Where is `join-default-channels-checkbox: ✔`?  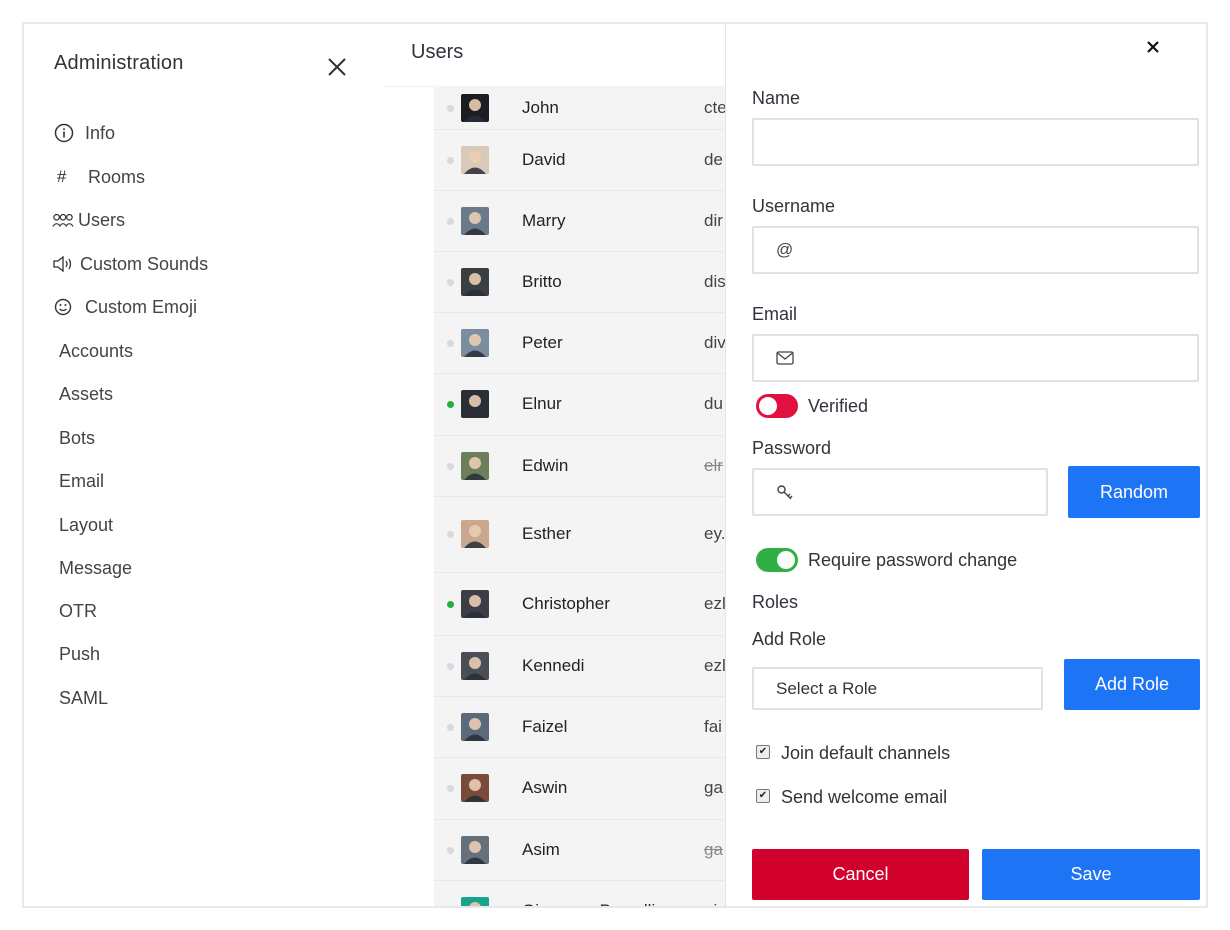
join-default-channels-checkbox: ✔ is located at coordinates (763, 752).